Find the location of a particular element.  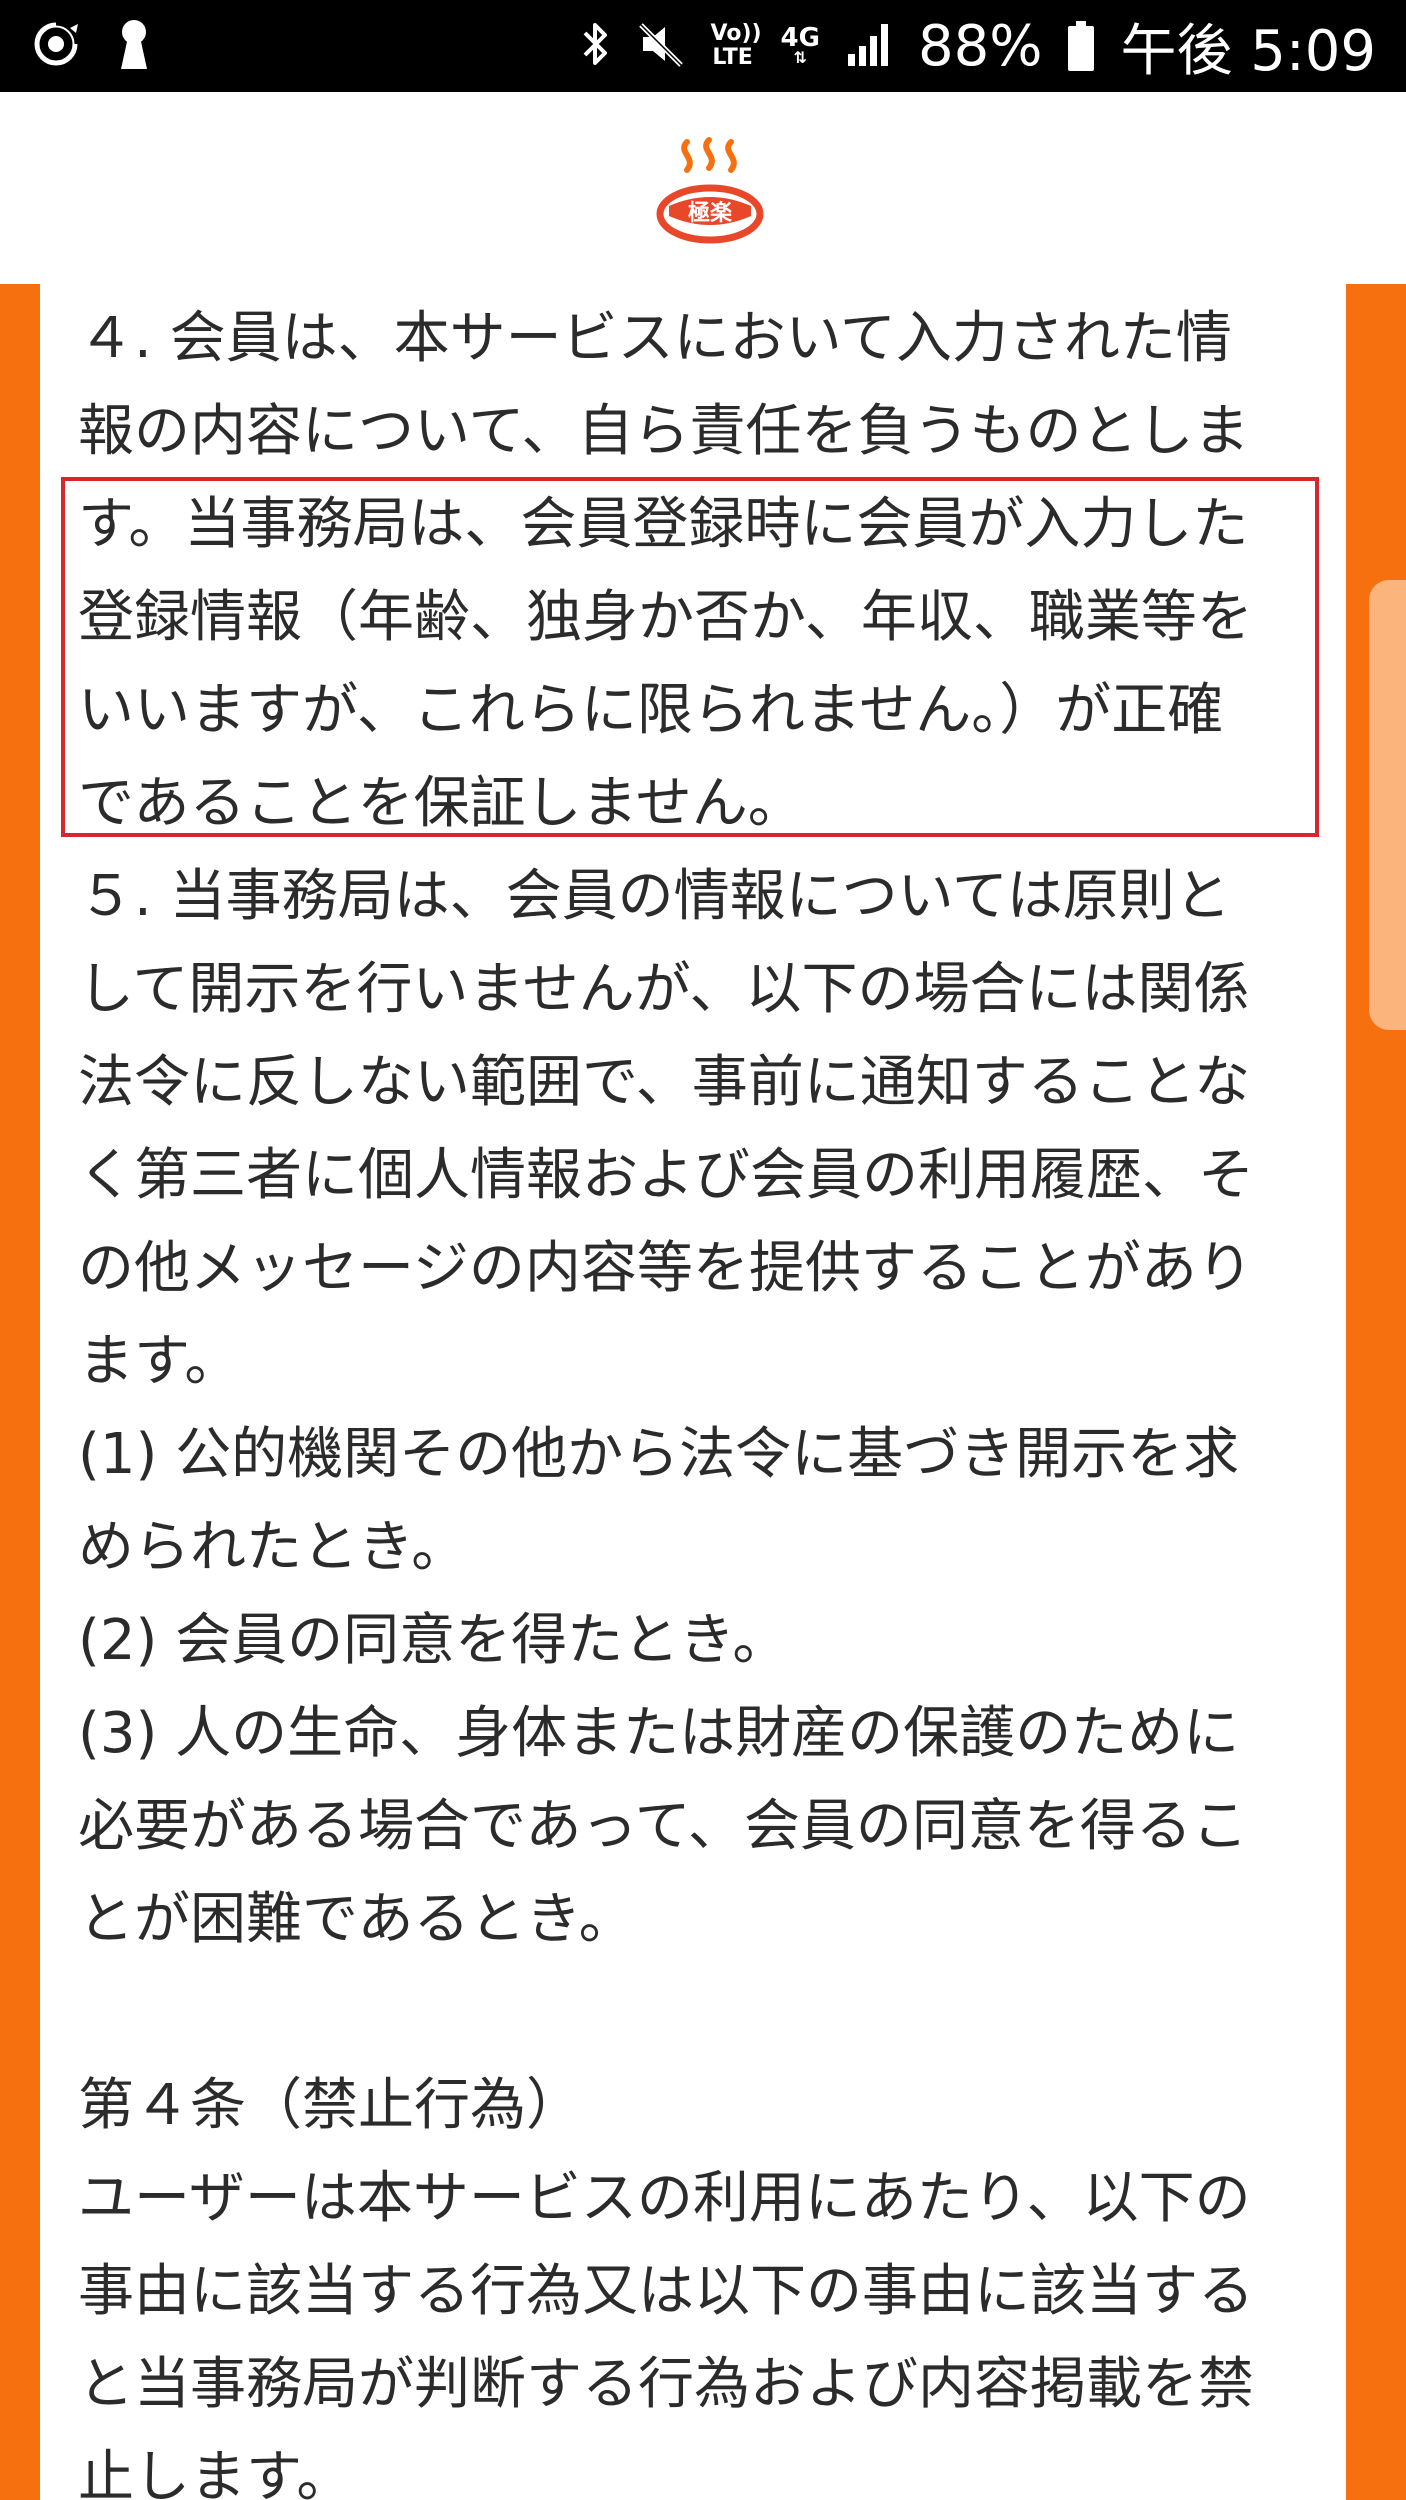

text-line: ます。 is located at coordinates (159, 1361).